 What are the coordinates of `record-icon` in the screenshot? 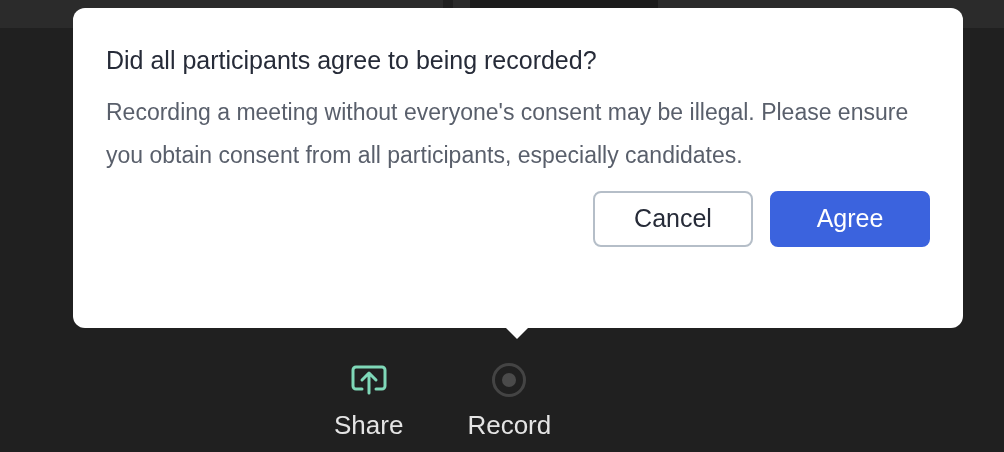 It's located at (509, 380).